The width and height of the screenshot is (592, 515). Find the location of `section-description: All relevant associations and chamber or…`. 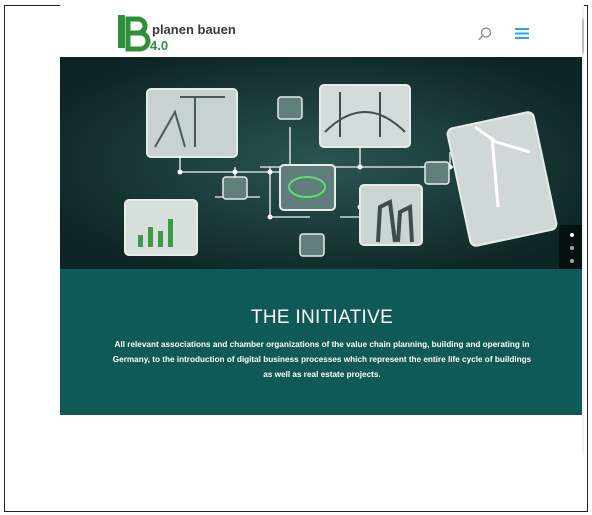

section-description: All relevant associations and chamber or… is located at coordinates (322, 359).